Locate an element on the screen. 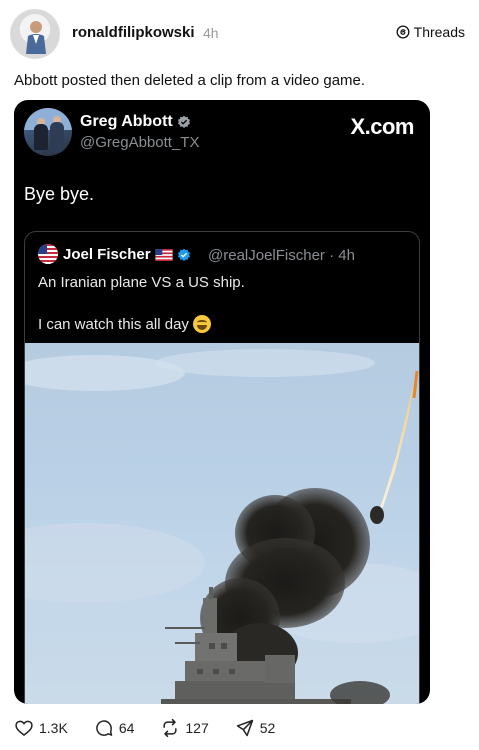 Image resolution: width=479 pixels, height=750 pixels. like-count: 1.3K is located at coordinates (53, 728).